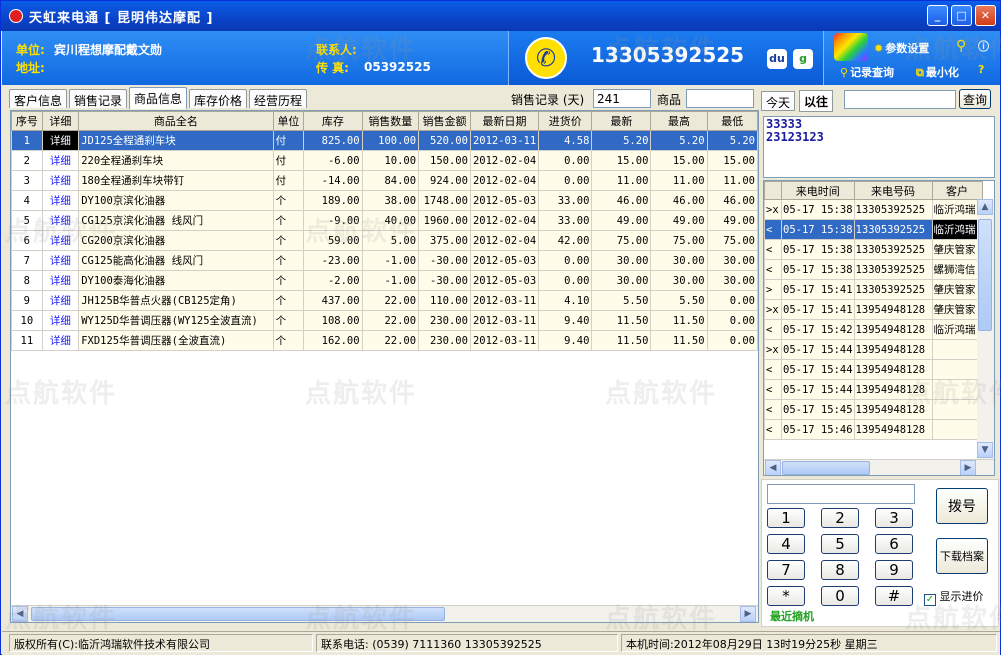  I want to click on tab-today: 今天, so click(778, 101).